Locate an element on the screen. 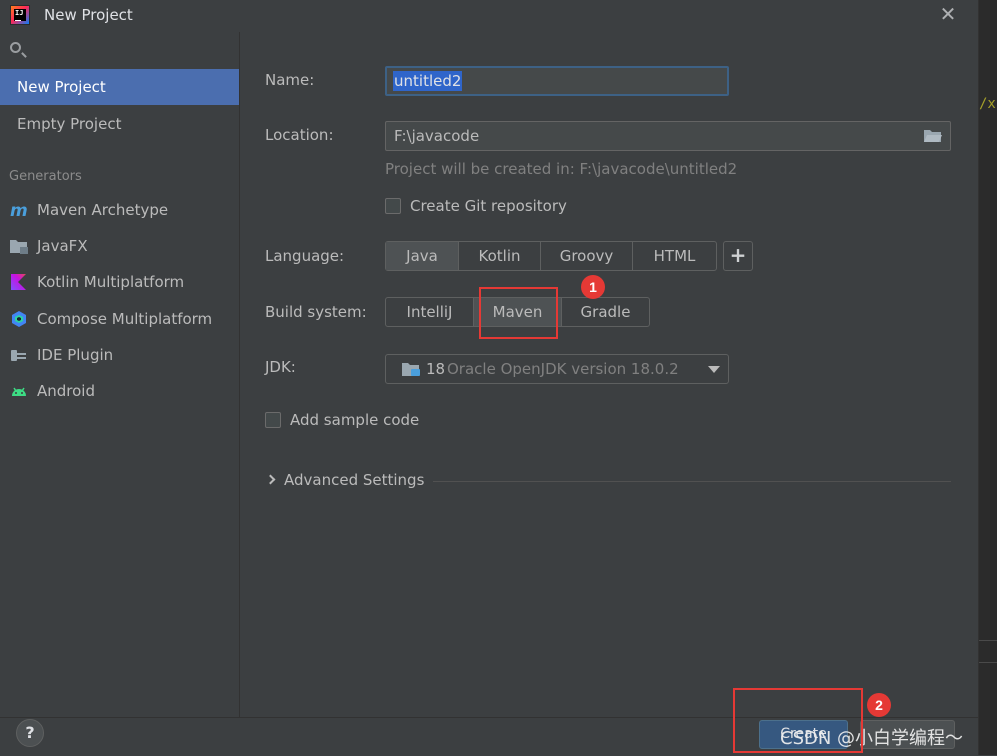  annotation-box-create is located at coordinates (798, 720).